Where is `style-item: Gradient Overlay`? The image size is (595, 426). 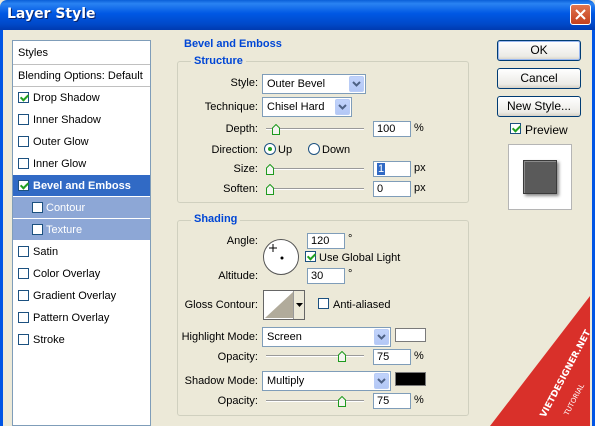
style-item: Gradient Overlay is located at coordinates (81, 296).